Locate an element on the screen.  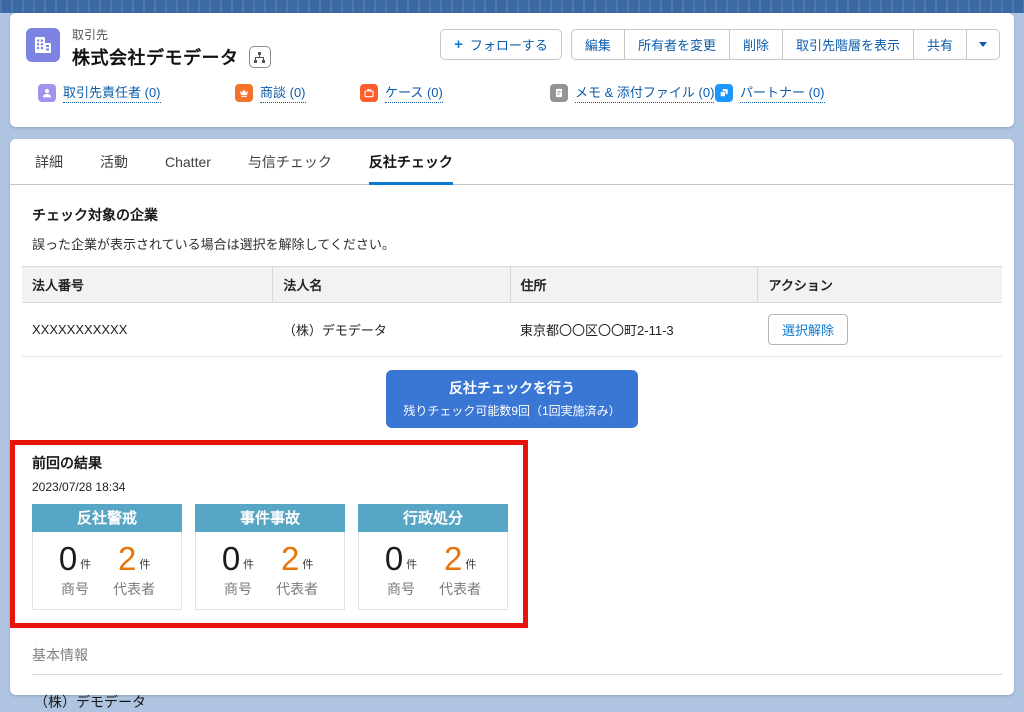
header-actions: + フォローする 編集 所有者を変更 削除 取引先階層を表示 共有 is located at coordinates (720, 44).